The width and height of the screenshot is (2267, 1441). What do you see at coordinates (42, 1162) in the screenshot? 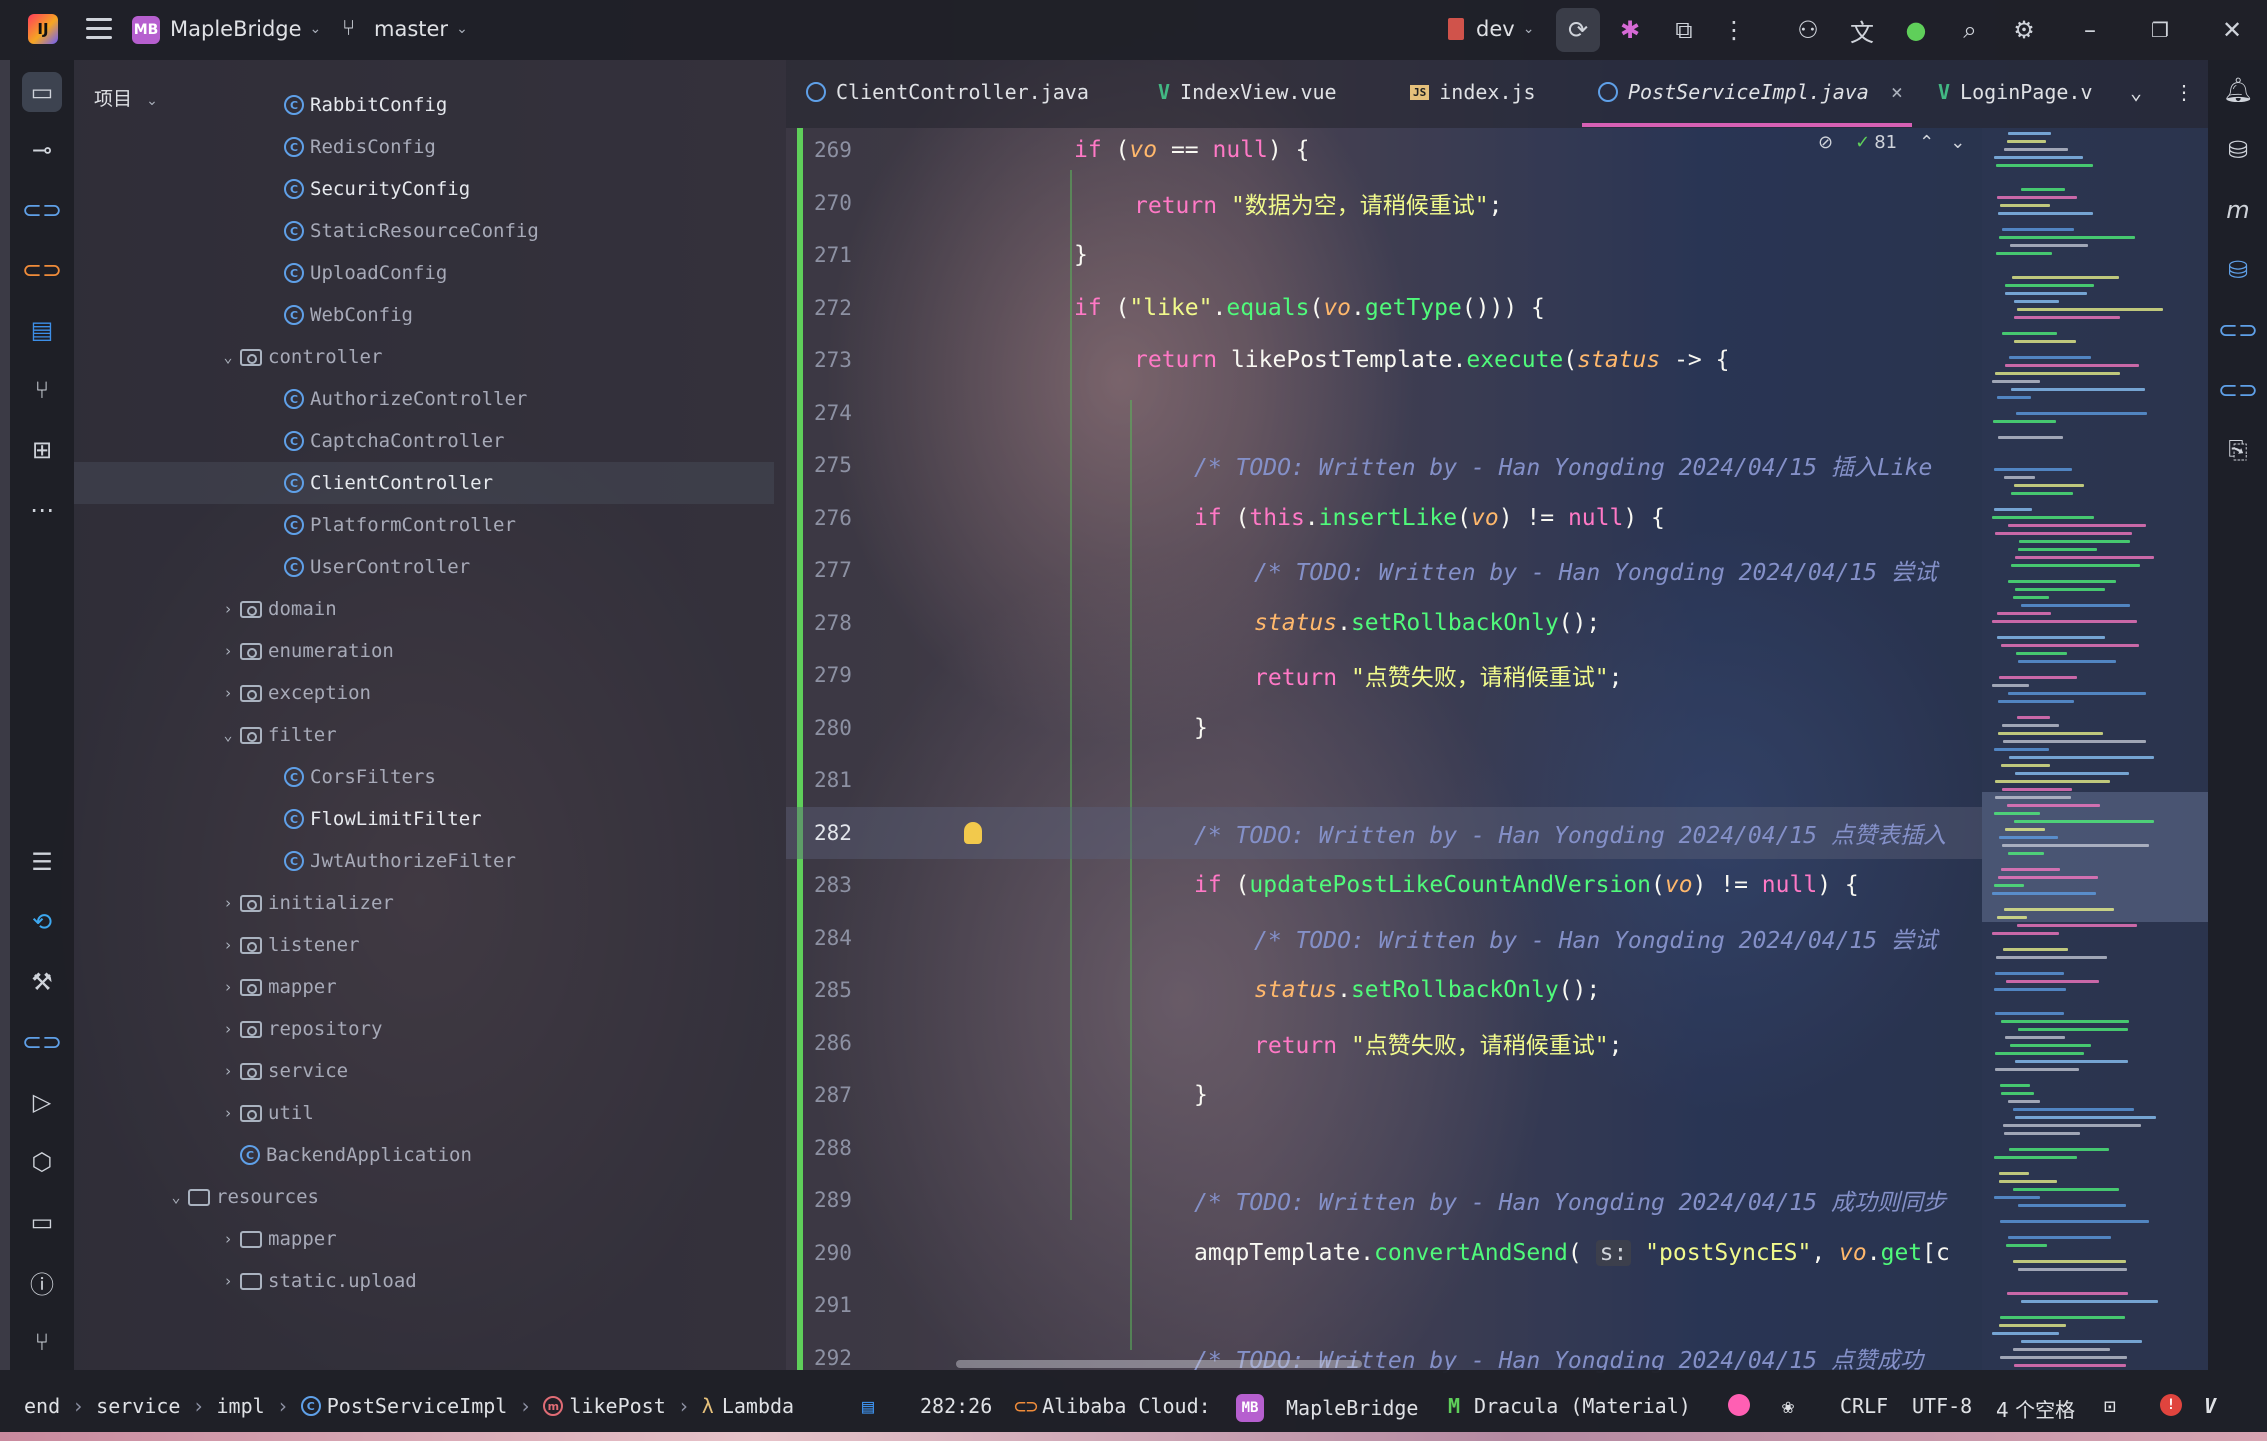
I see `services-icon: ⬡` at bounding box center [42, 1162].